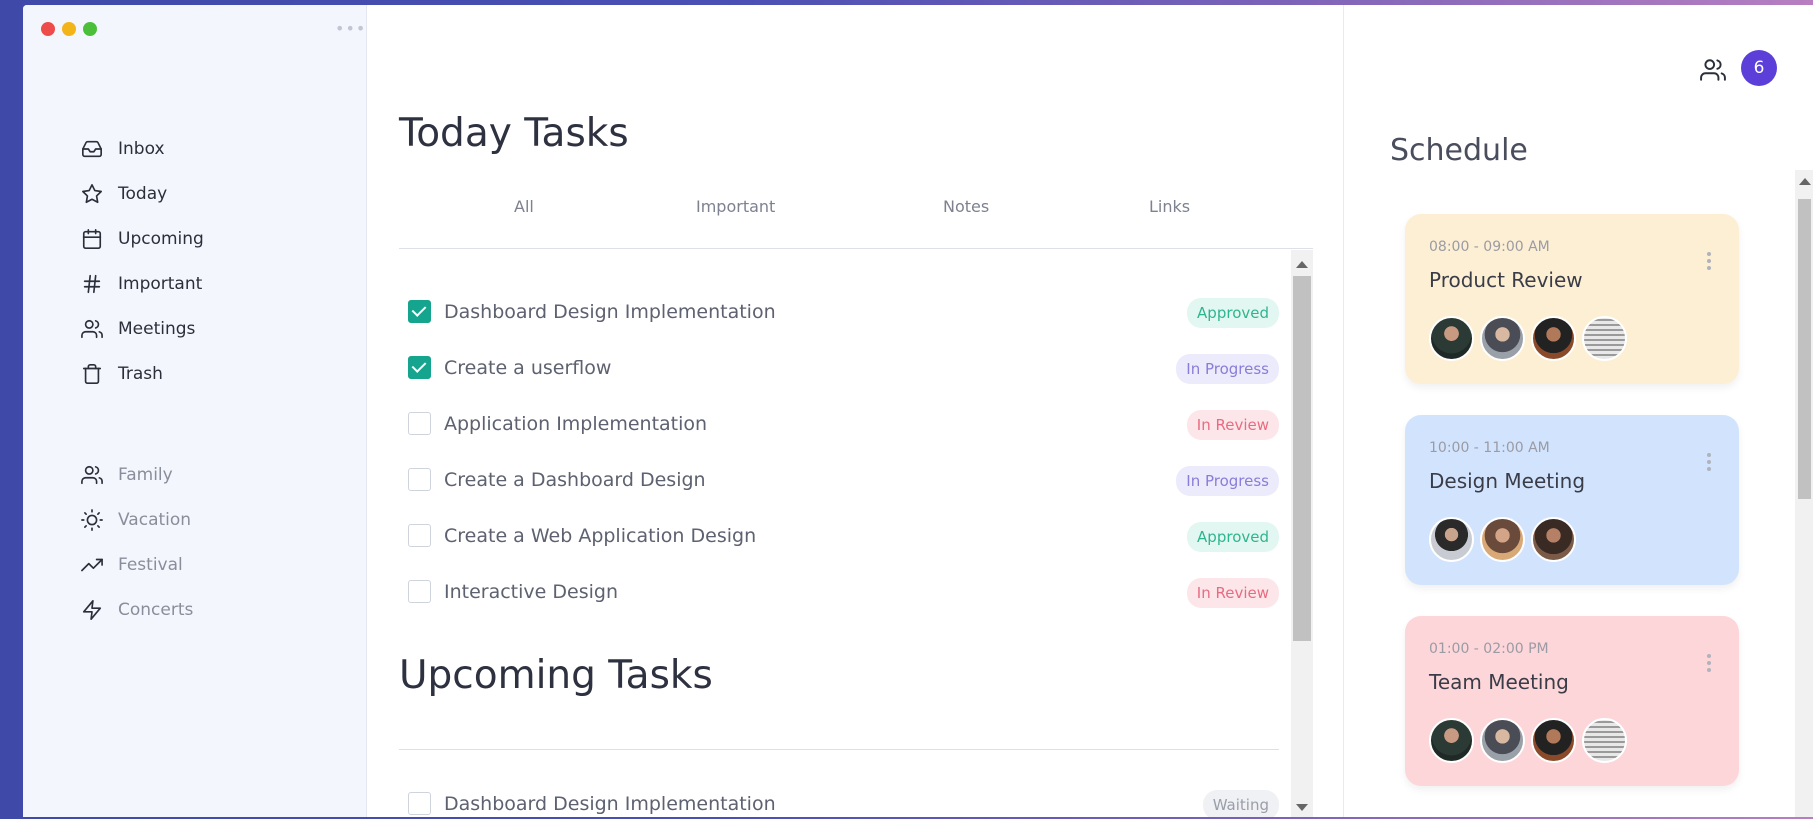 This screenshot has width=1813, height=819. I want to click on event-title: Team Meeting, so click(1499, 682).